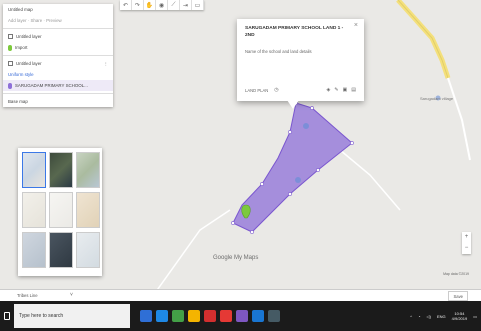 This screenshot has height=331, width=481. Describe the element at coordinates (353, 90) in the screenshot. I see `delete-icon: ▤` at that location.